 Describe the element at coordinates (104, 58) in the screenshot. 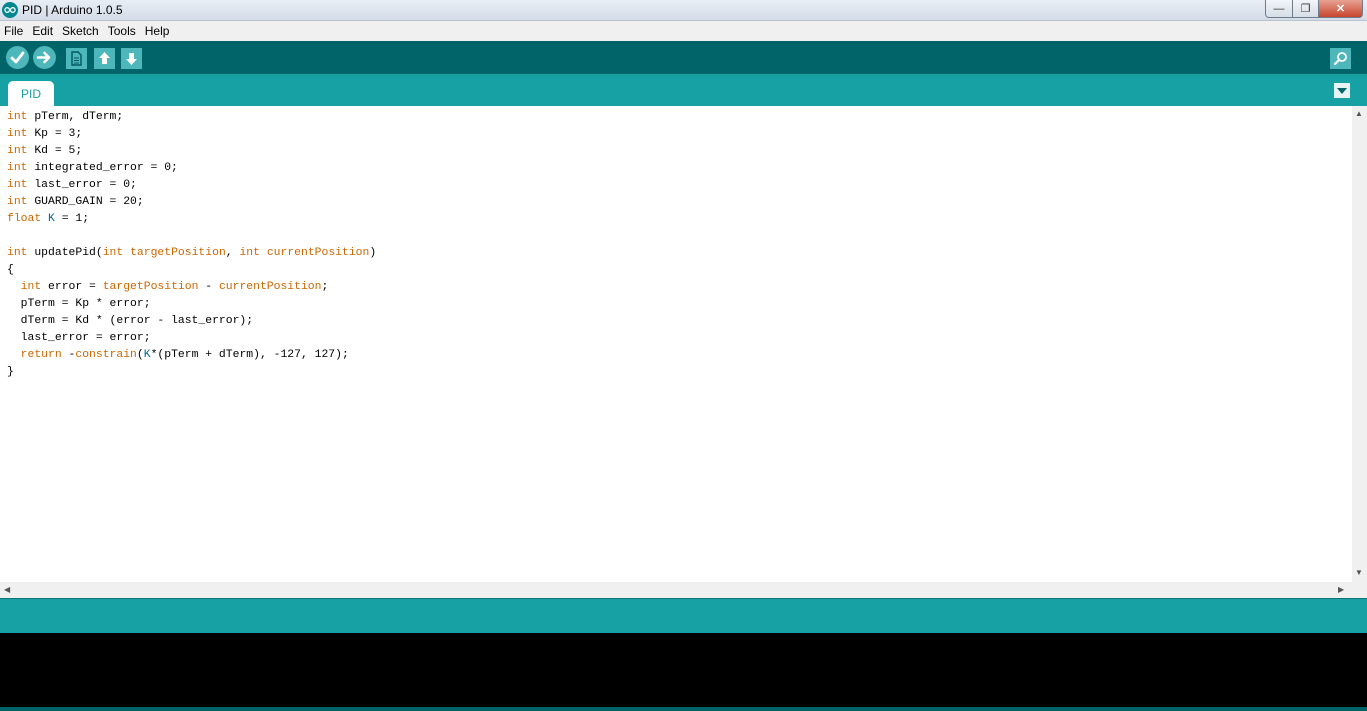

I see `open-button` at that location.